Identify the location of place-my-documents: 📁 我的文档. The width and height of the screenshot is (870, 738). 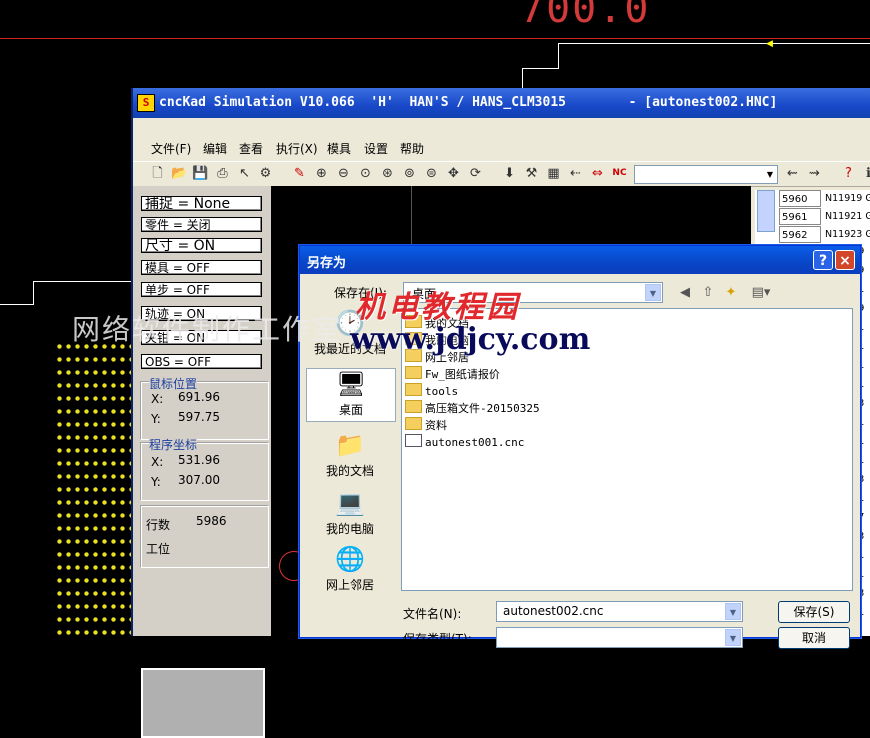
(350, 454).